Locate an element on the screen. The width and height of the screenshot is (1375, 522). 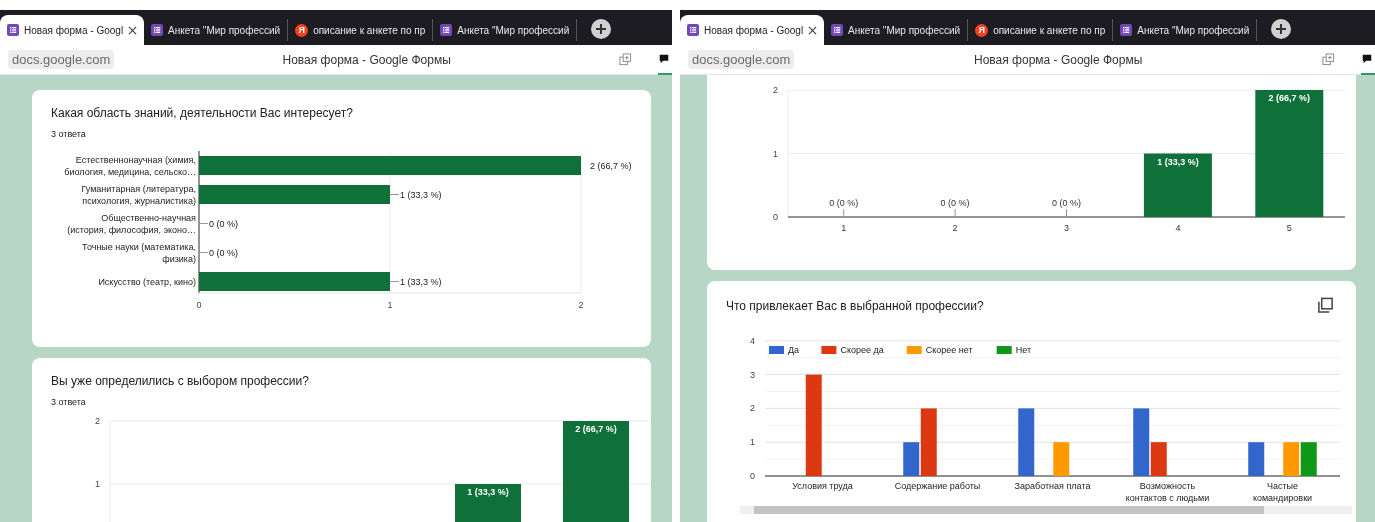
category-label: Содержание работы is located at coordinates (937, 486).